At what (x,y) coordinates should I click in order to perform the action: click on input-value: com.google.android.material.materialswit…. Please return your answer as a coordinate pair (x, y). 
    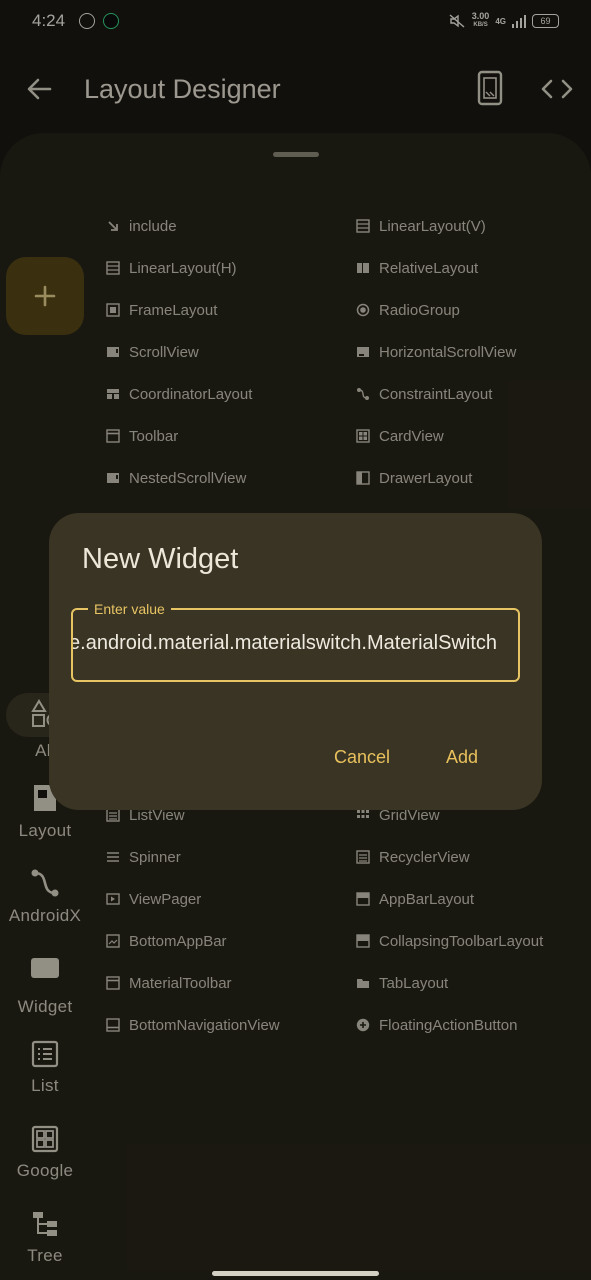
    Looking at the image, I should click on (285, 643).